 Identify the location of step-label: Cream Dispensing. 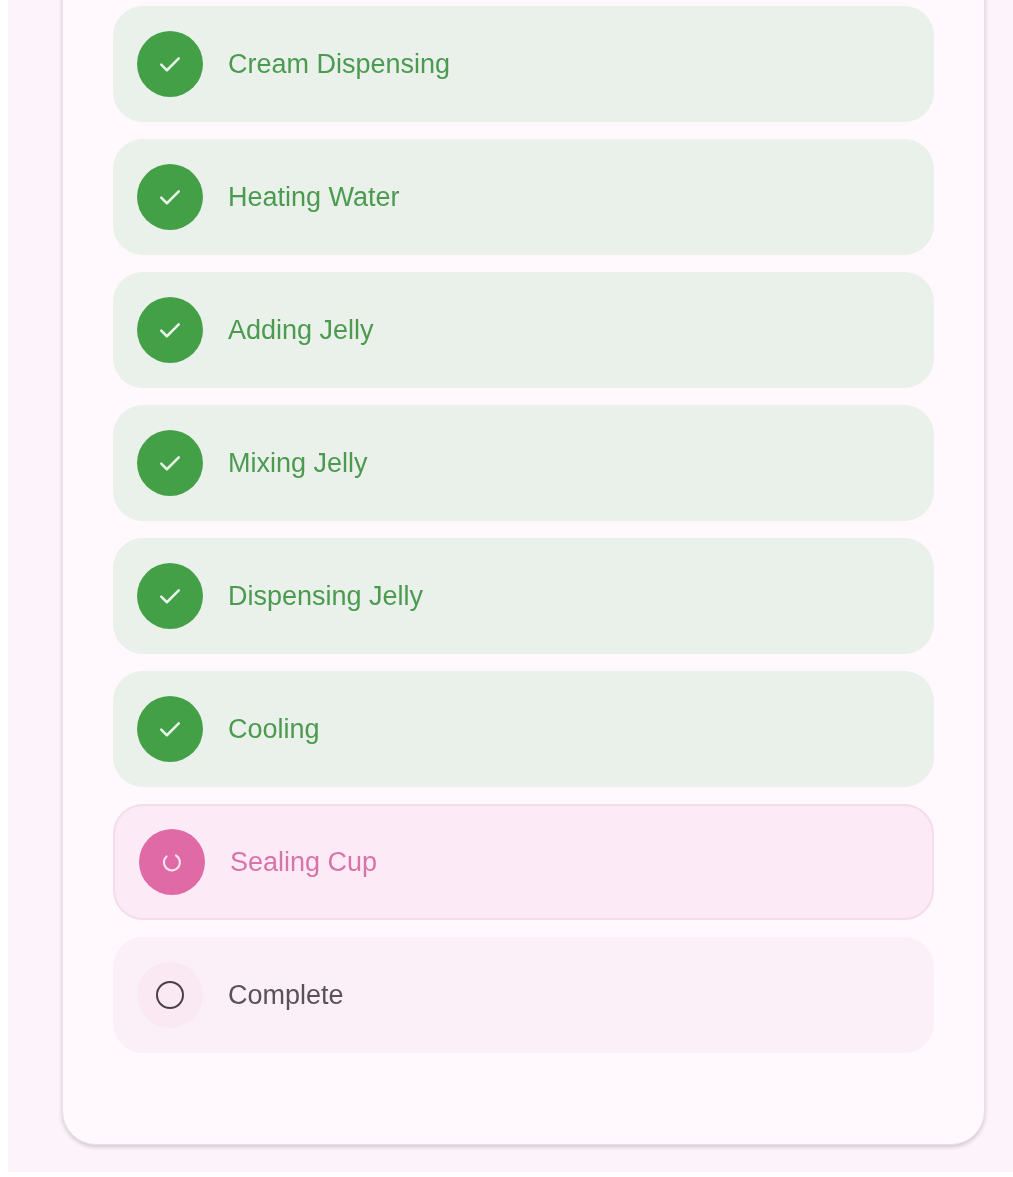
(339, 64).